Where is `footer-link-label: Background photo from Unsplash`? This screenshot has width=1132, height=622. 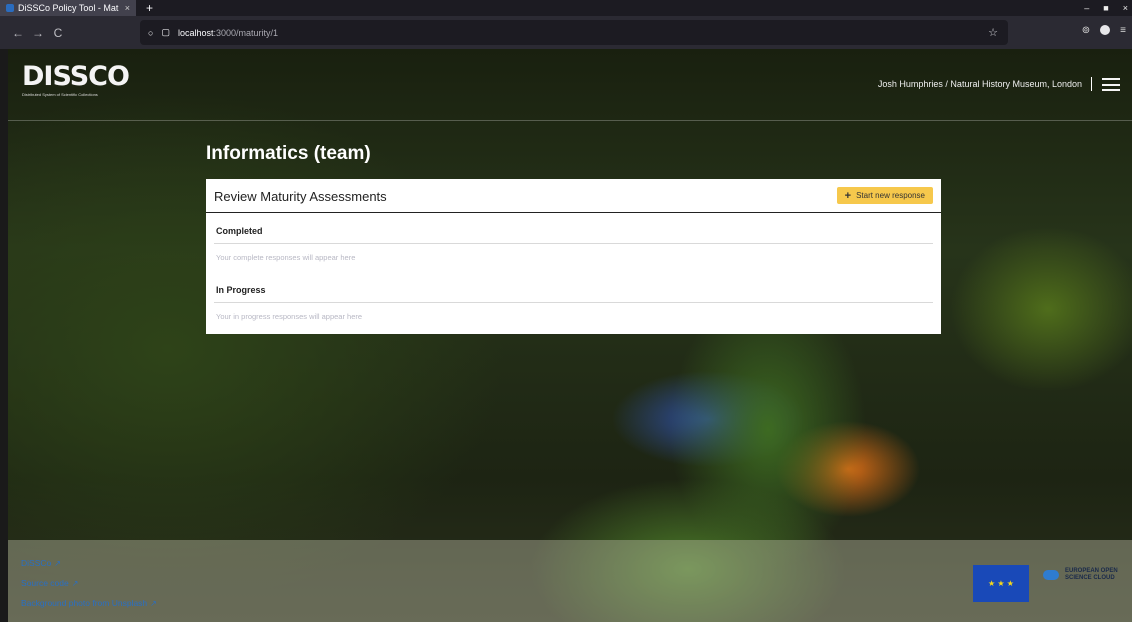 footer-link-label: Background photo from Unsplash is located at coordinates (84, 603).